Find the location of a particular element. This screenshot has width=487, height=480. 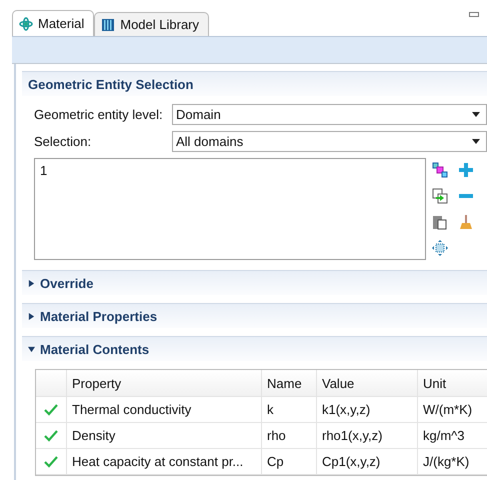

section-header: Geometric Entity Selection is located at coordinates (254, 83).